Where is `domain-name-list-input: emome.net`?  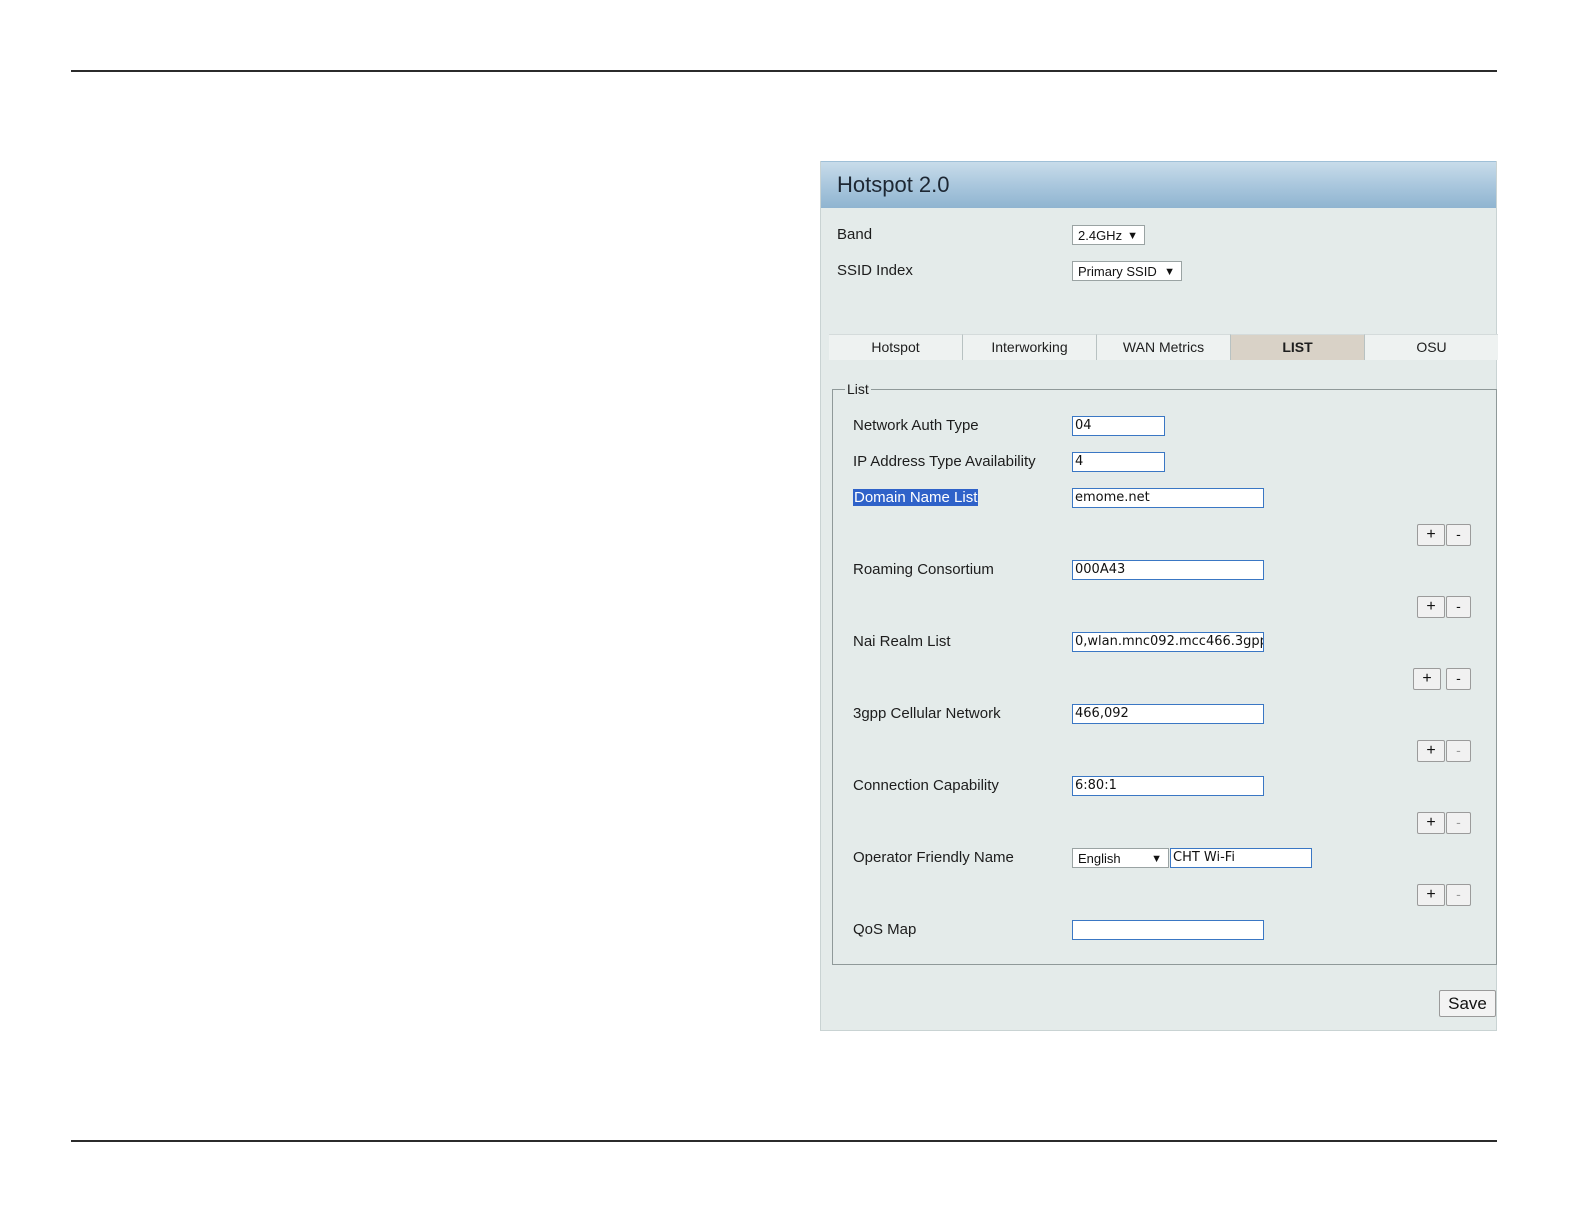 domain-name-list-input: emome.net is located at coordinates (1168, 498).